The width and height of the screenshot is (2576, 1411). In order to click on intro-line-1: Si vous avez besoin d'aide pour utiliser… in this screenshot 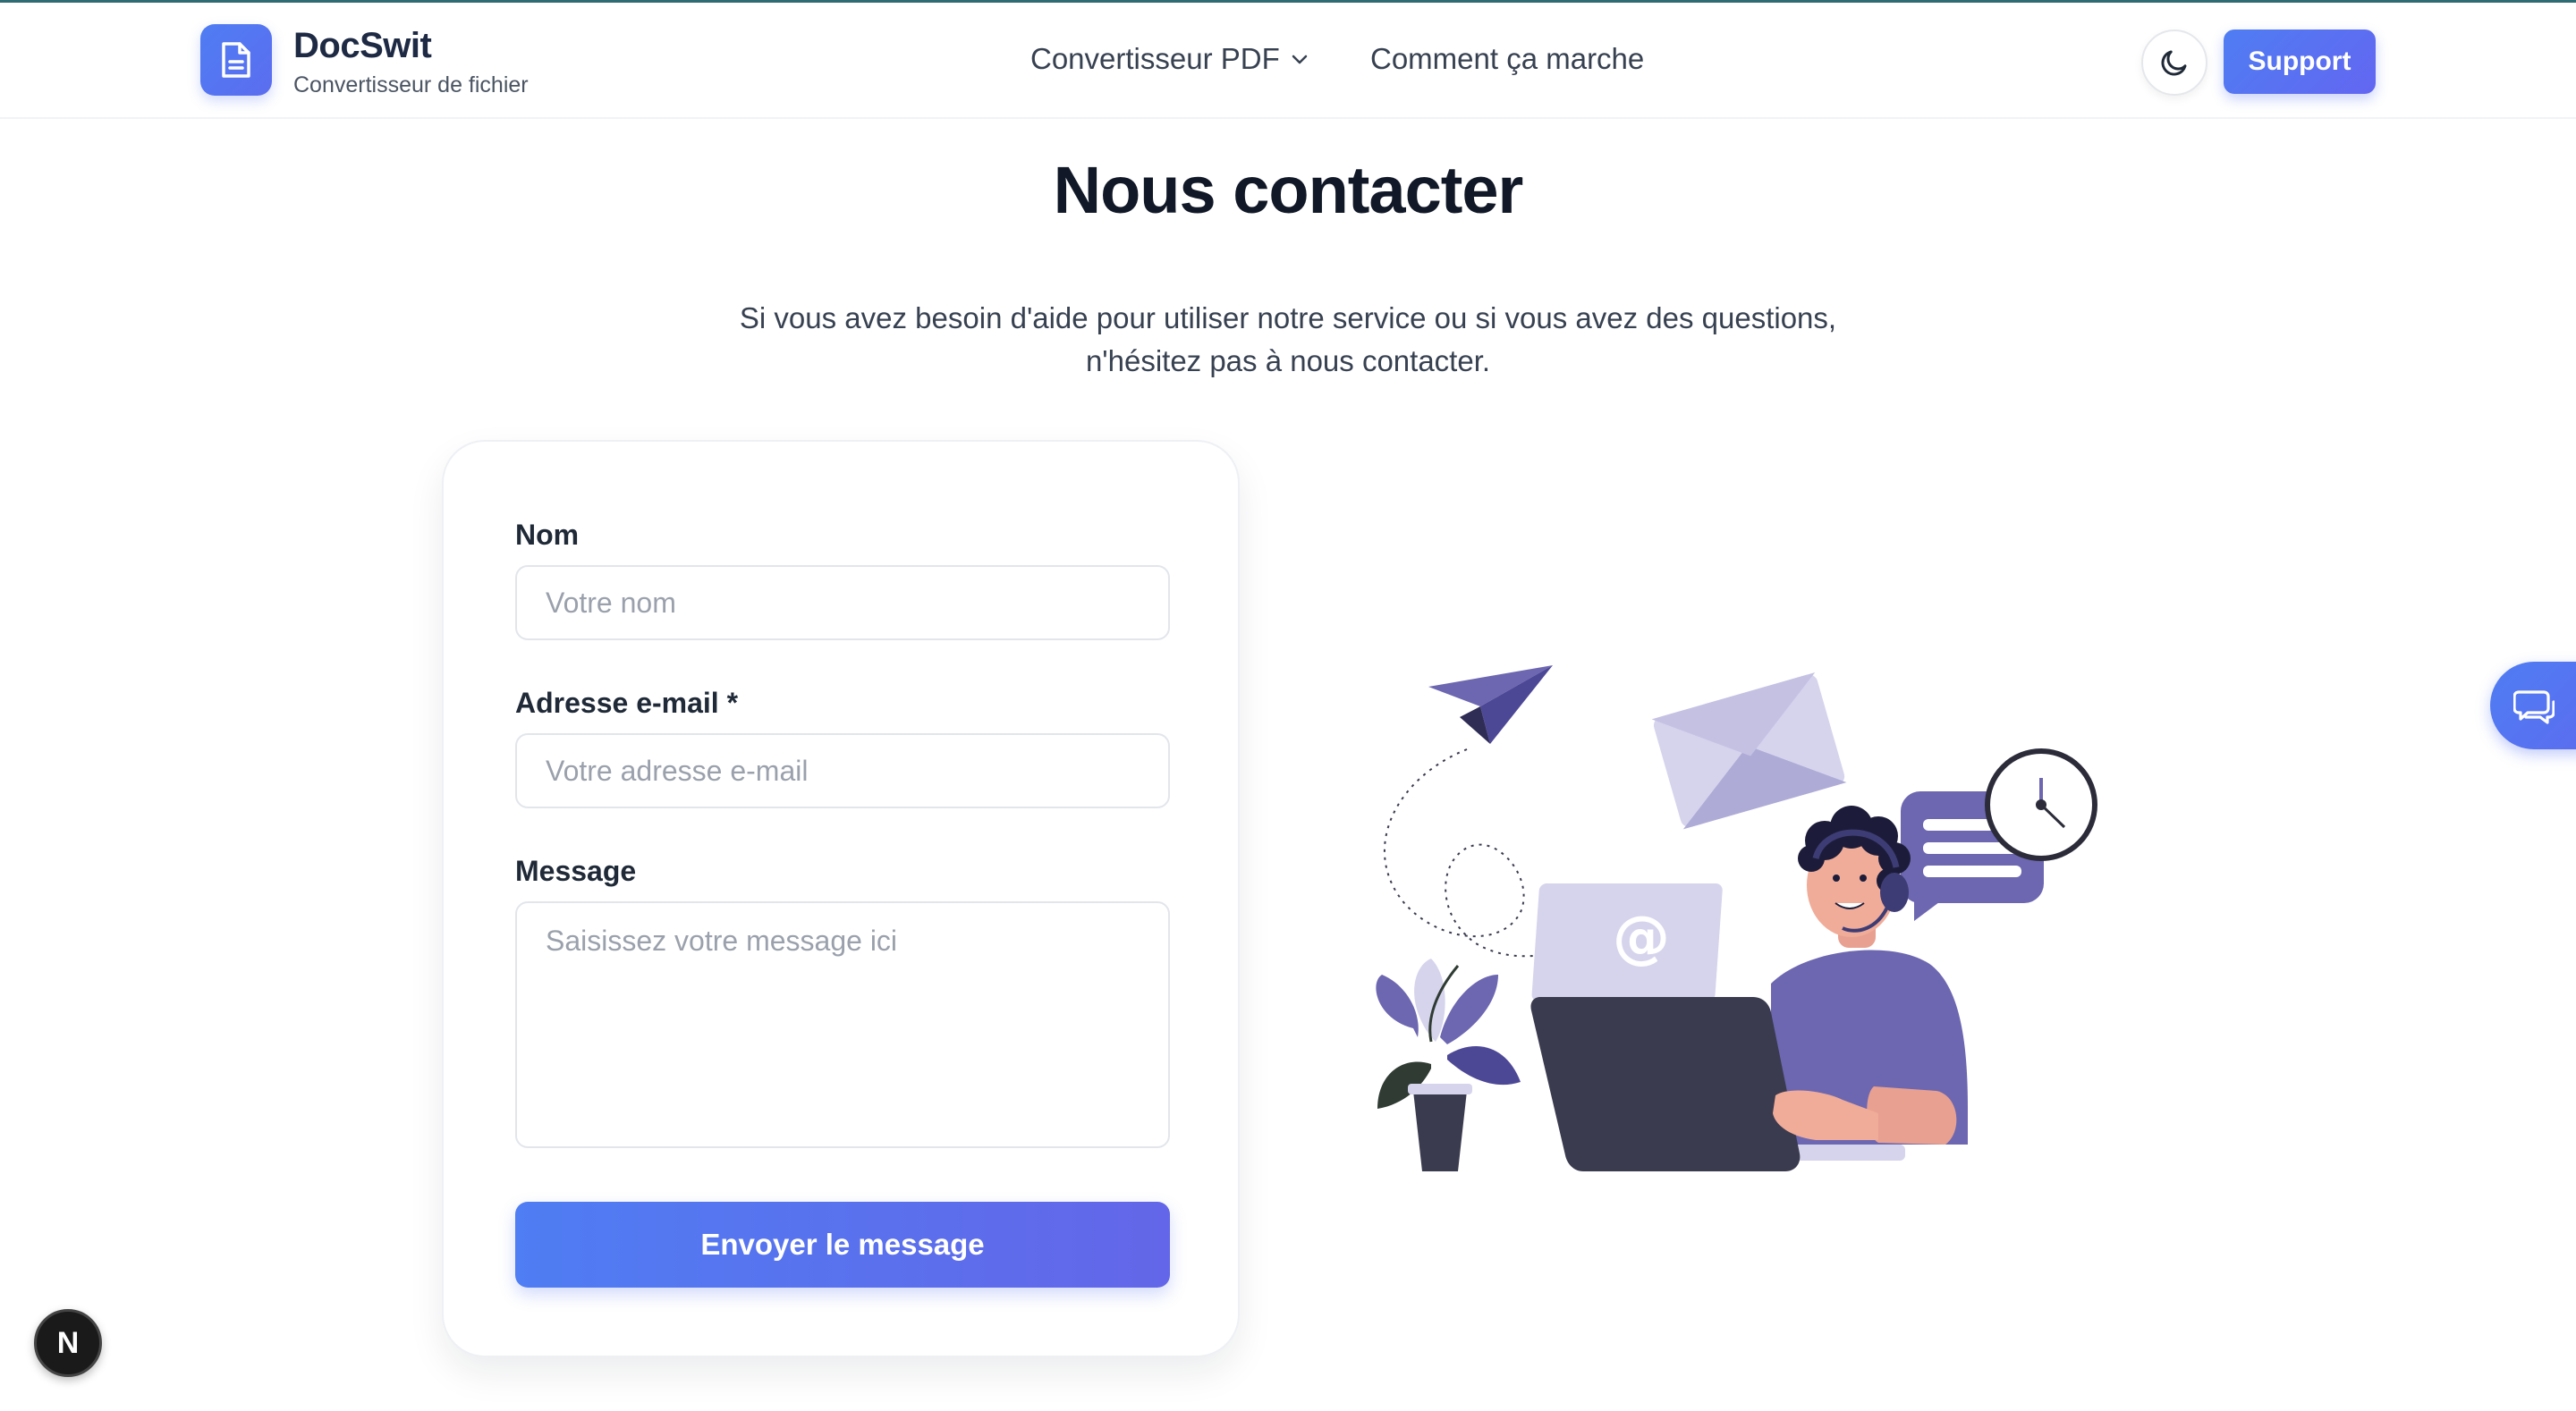, I will do `click(1288, 317)`.